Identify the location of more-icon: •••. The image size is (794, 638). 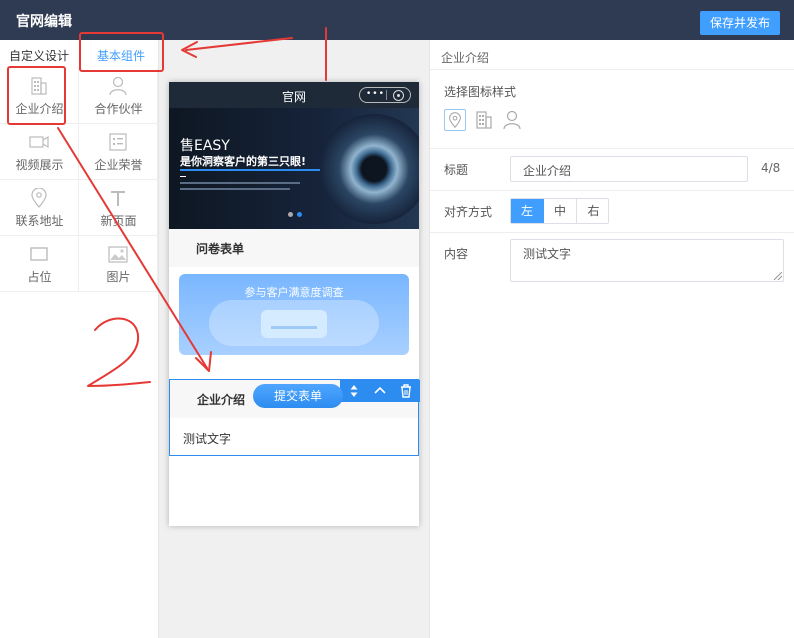
(375, 94).